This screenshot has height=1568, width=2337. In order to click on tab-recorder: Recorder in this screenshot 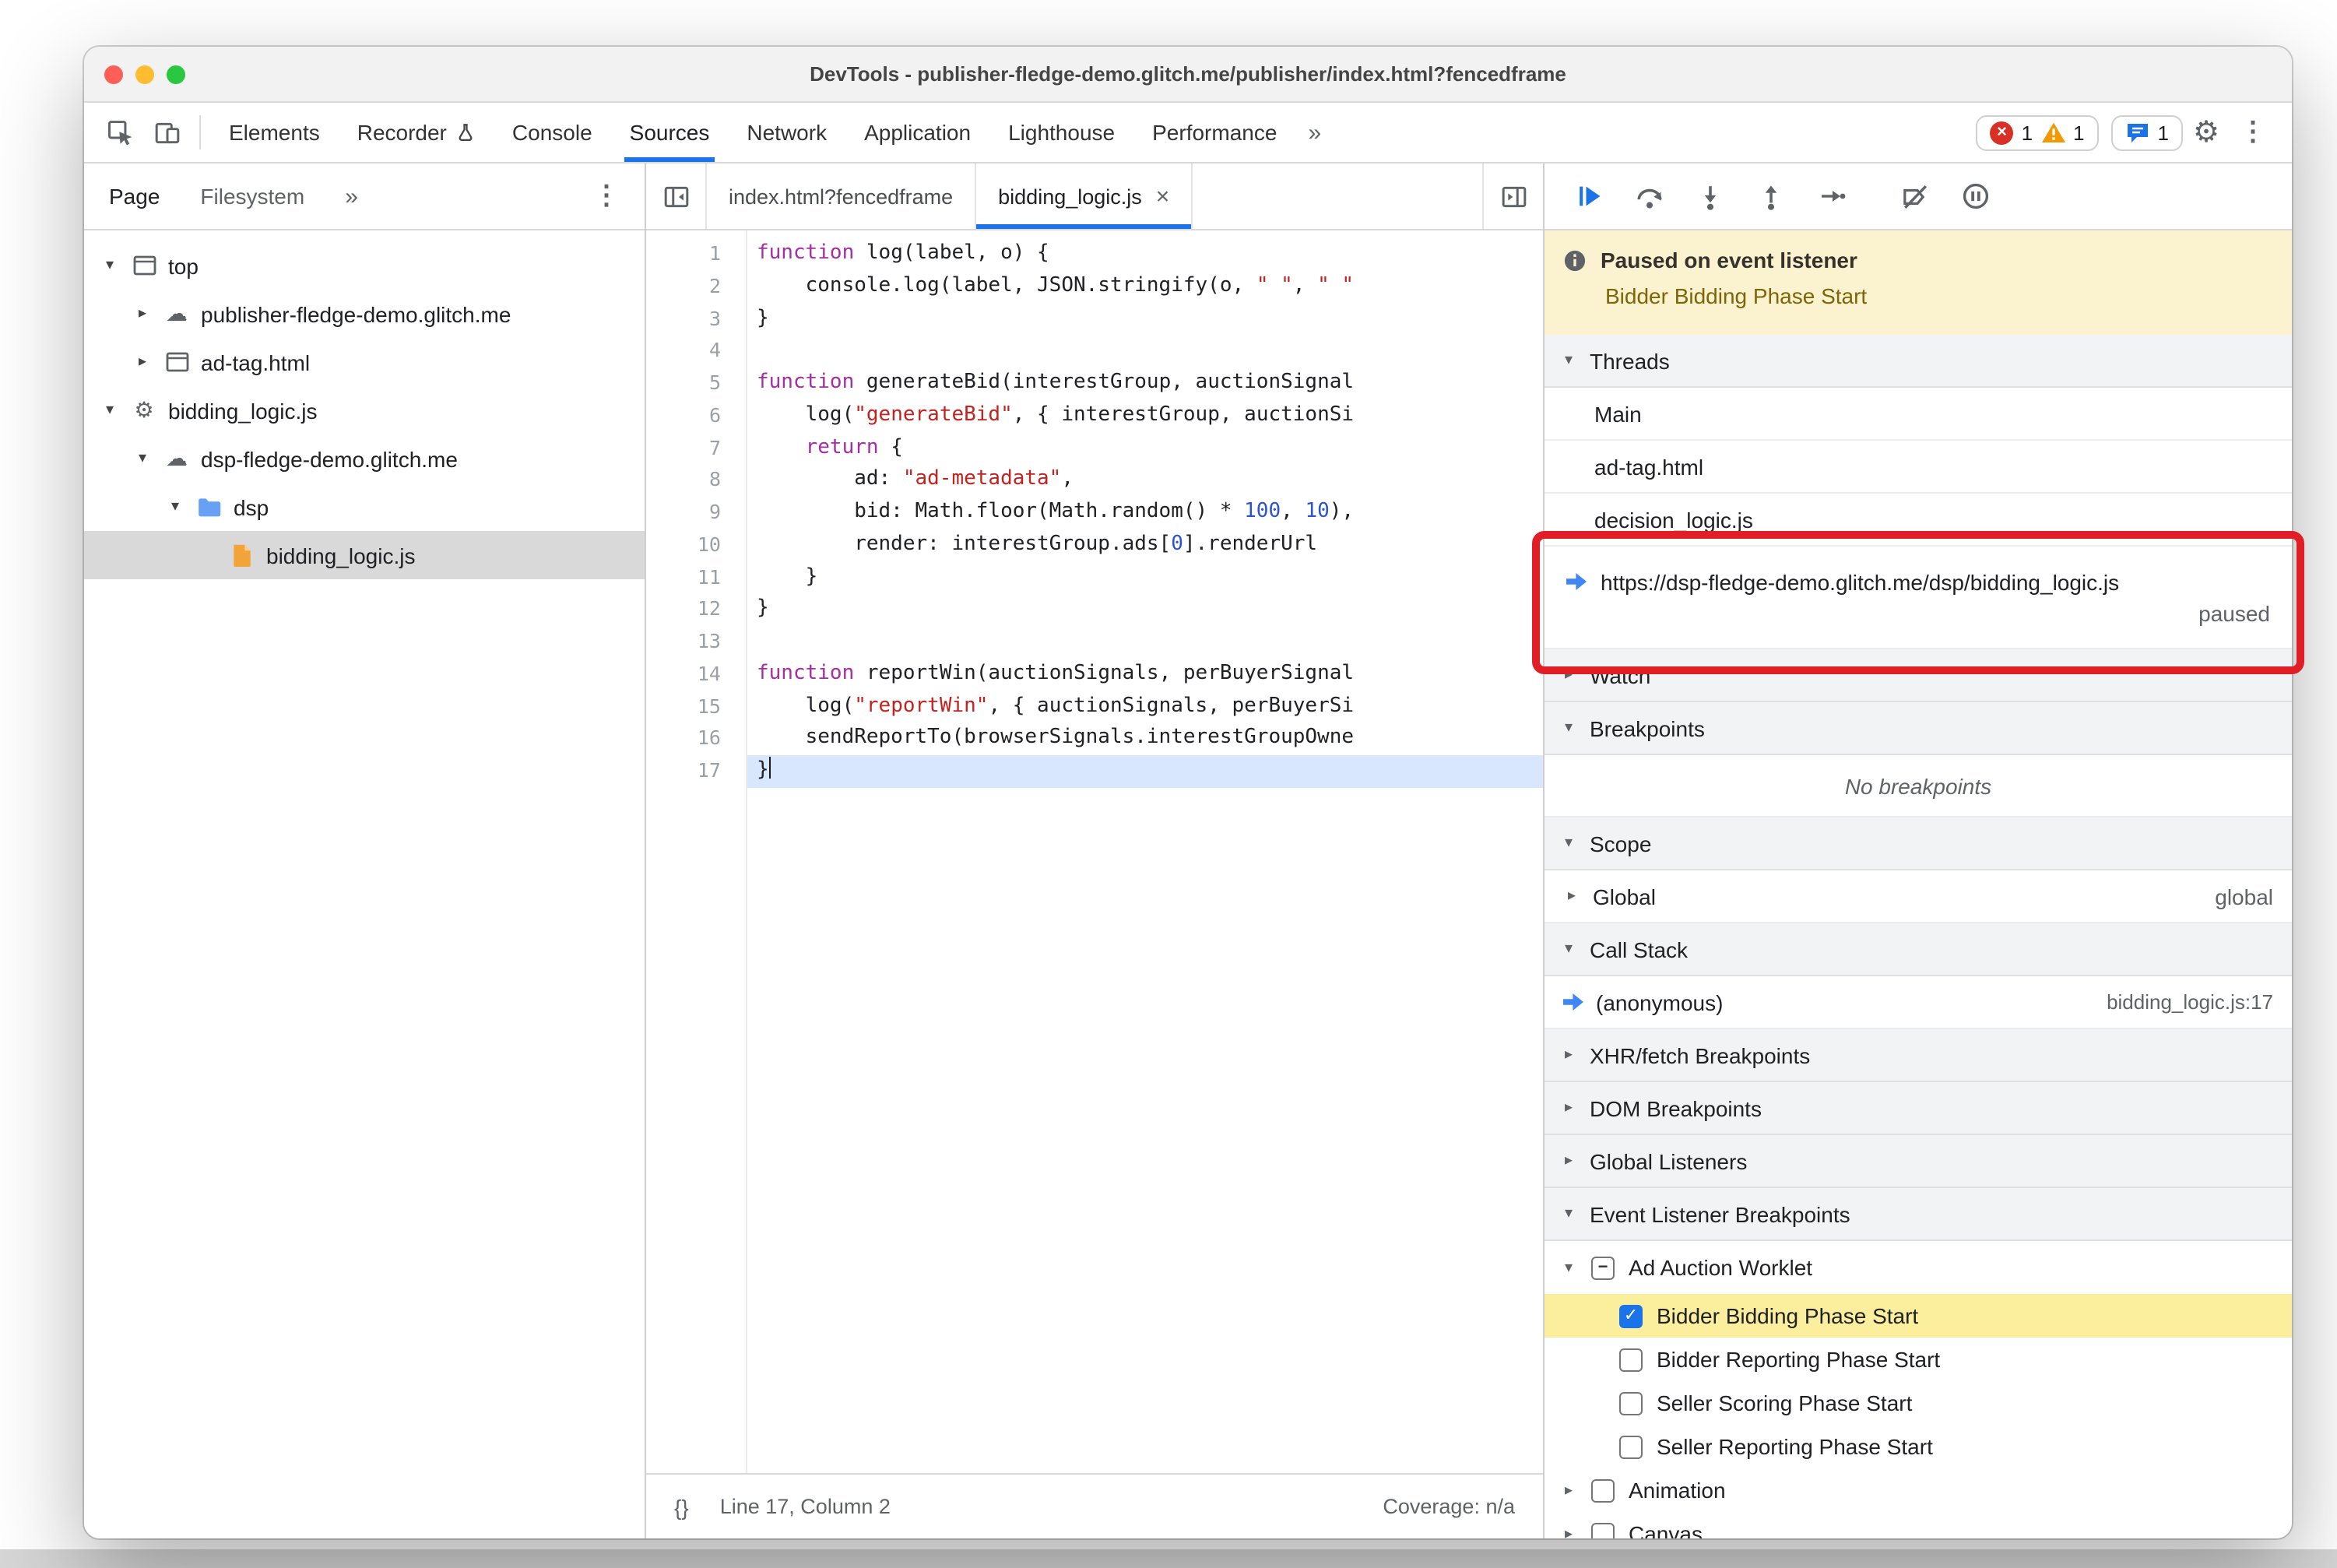, I will do `click(417, 132)`.